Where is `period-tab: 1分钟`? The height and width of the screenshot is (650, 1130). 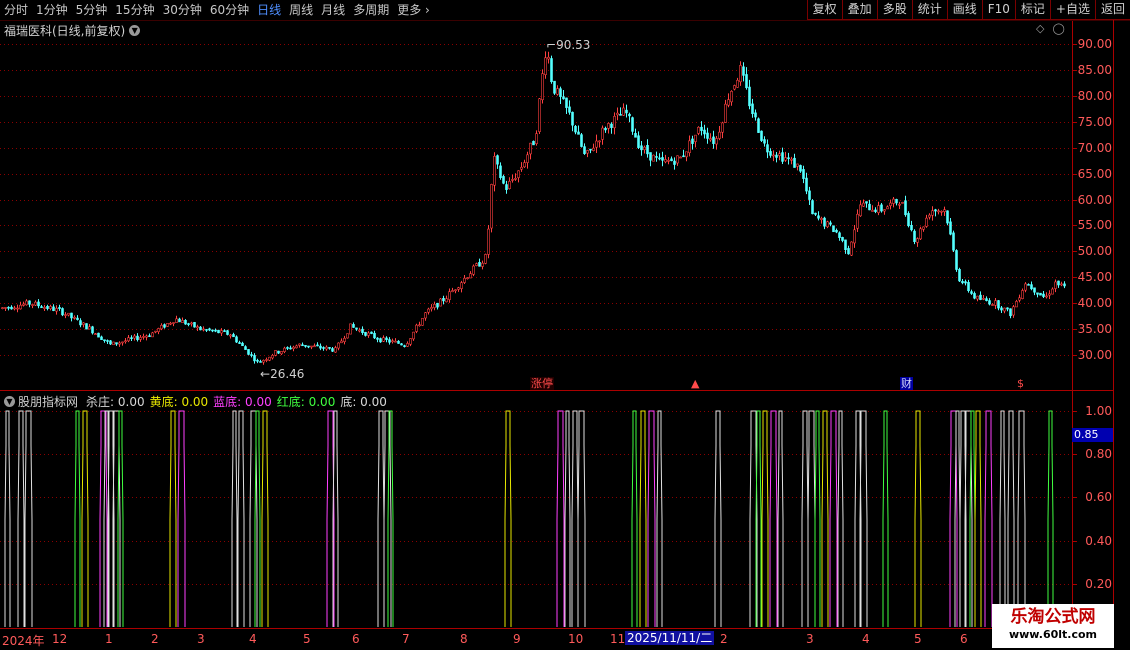 period-tab: 1分钟 is located at coordinates (52, 10).